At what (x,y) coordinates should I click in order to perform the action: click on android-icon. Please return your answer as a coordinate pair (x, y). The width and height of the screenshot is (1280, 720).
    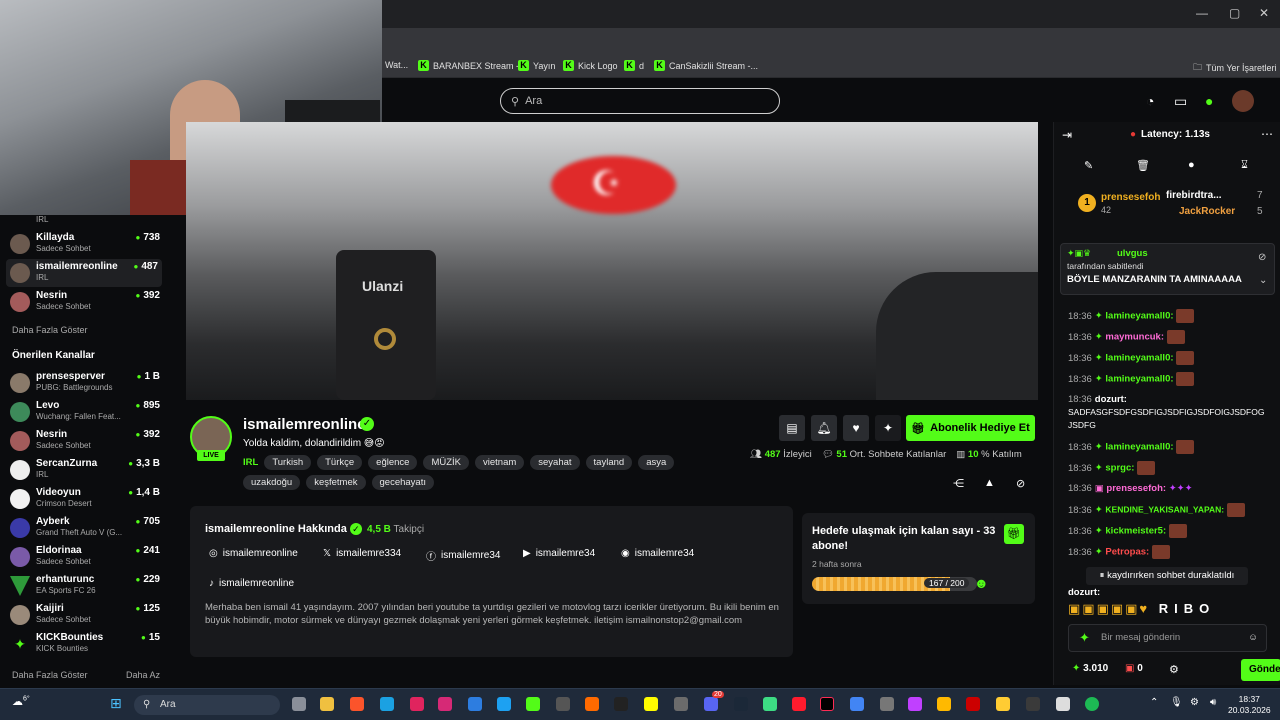
    Looking at the image, I should click on (770, 704).